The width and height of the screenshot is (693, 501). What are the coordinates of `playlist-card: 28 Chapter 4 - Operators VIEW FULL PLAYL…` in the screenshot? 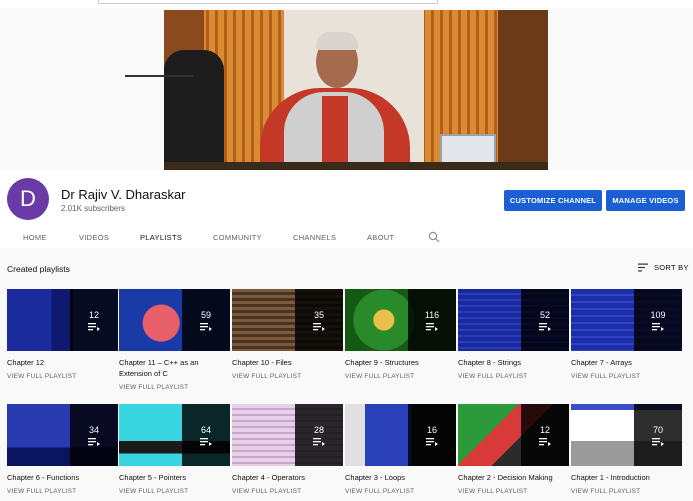 It's located at (287, 449).